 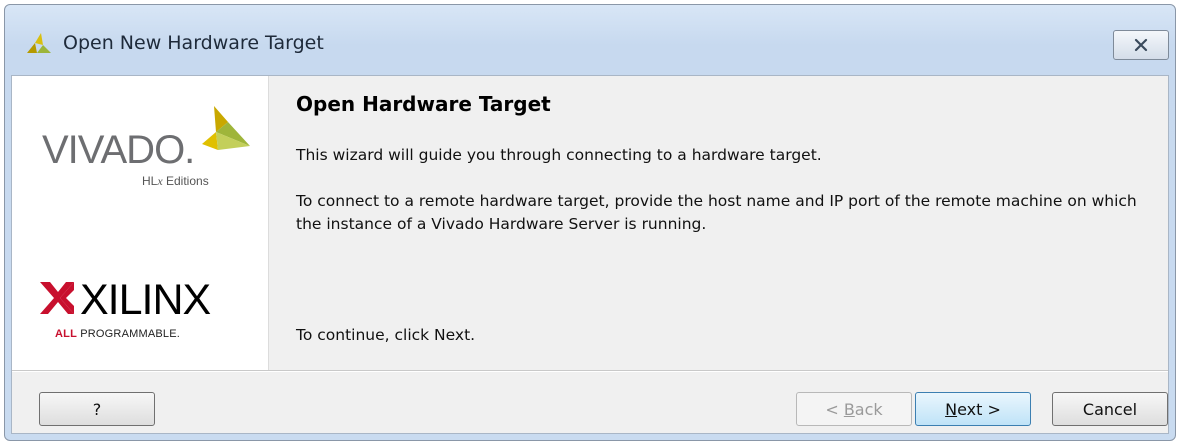 What do you see at coordinates (193, 43) in the screenshot?
I see `window-title: Open New Hardware Target` at bounding box center [193, 43].